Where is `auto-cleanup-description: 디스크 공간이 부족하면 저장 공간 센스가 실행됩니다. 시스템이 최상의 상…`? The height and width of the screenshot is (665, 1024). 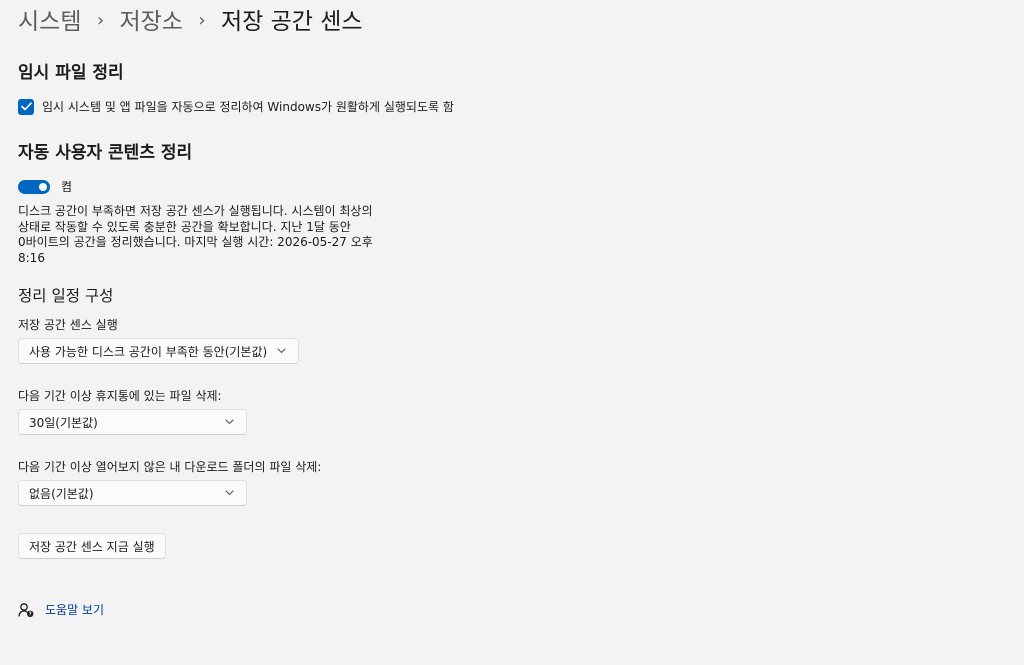
auto-cleanup-description: 디스크 공간이 부족하면 저장 공간 센스가 실행됩니다. 시스템이 최상의 상… is located at coordinates (195, 234).